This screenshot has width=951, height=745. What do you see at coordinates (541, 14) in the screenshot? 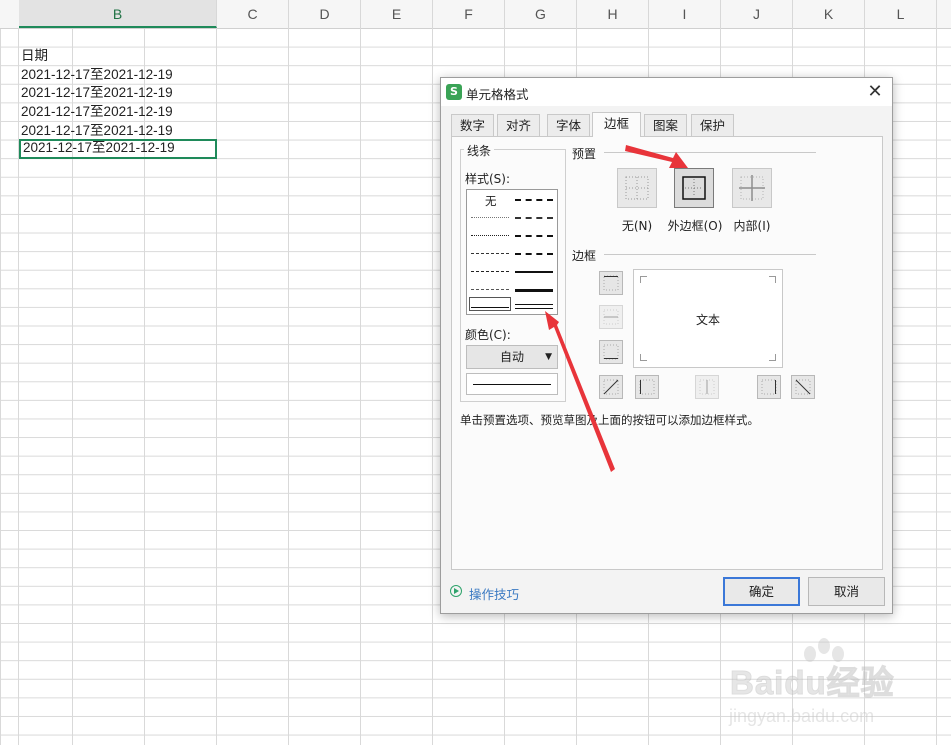
I see `column-header-g: G` at bounding box center [541, 14].